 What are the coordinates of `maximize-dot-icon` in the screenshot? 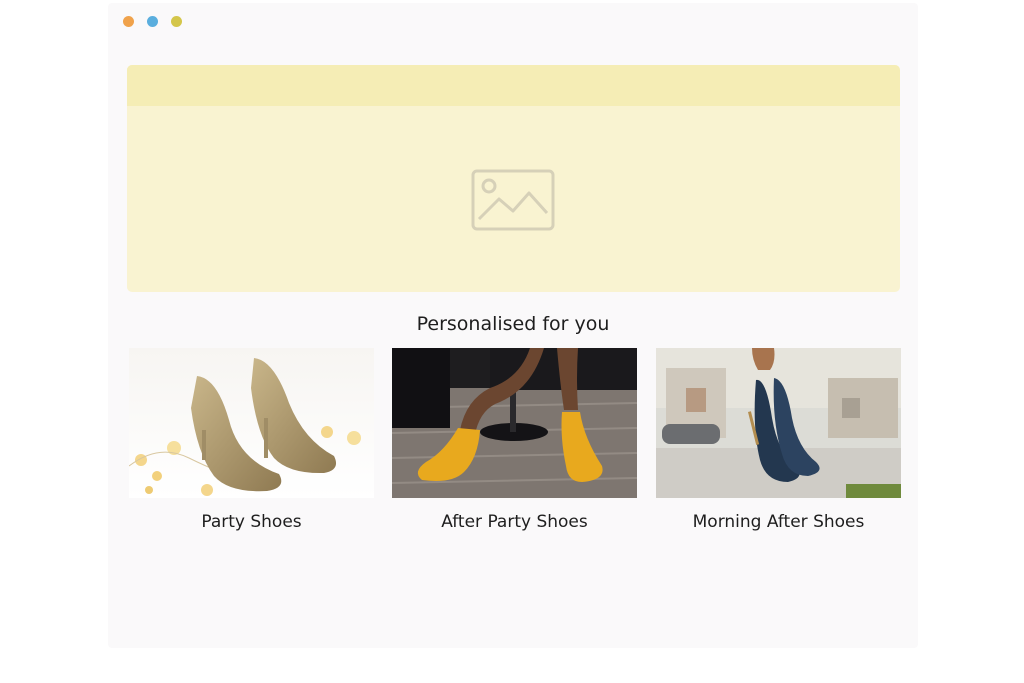 It's located at (176, 21).